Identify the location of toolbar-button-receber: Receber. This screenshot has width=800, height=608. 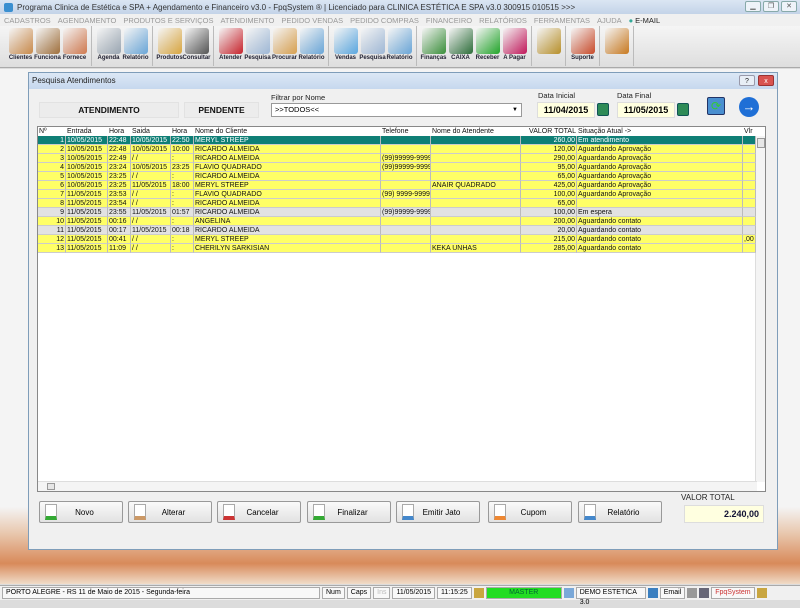
(487, 46).